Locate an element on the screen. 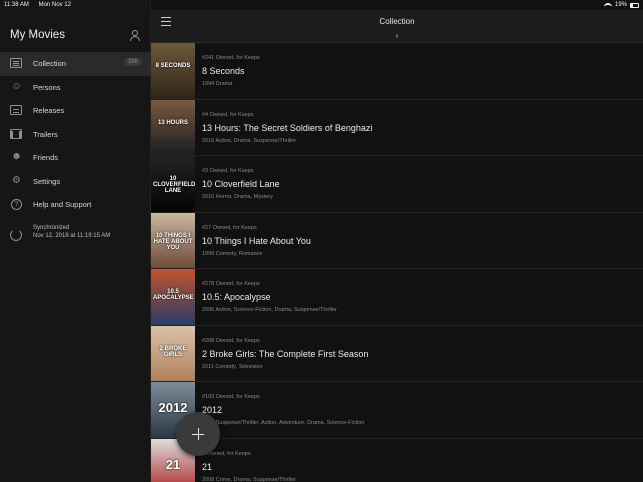  sidebar-item-friends: ☻ Friends is located at coordinates (75, 158).